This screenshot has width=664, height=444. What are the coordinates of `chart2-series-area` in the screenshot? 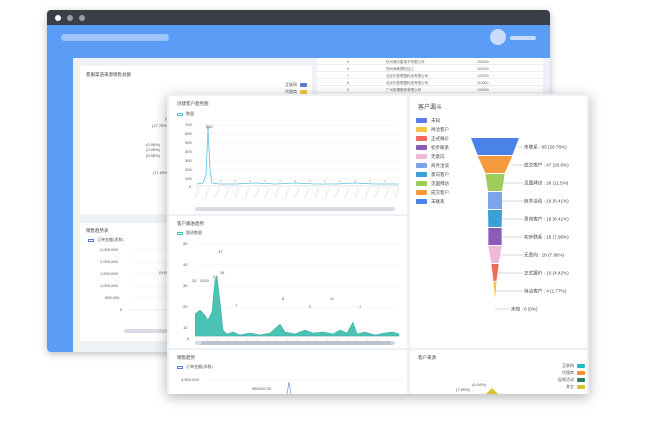 It's located at (297, 306).